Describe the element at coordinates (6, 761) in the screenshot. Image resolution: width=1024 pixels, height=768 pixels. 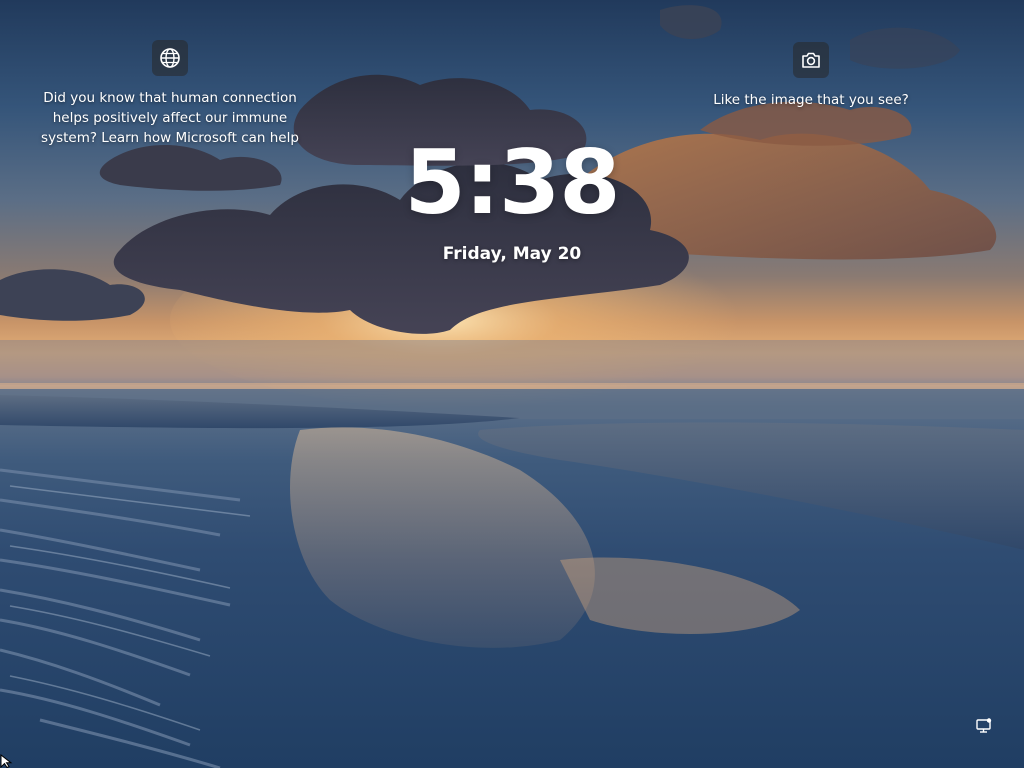
I see `mouse-pointer-icon` at that location.